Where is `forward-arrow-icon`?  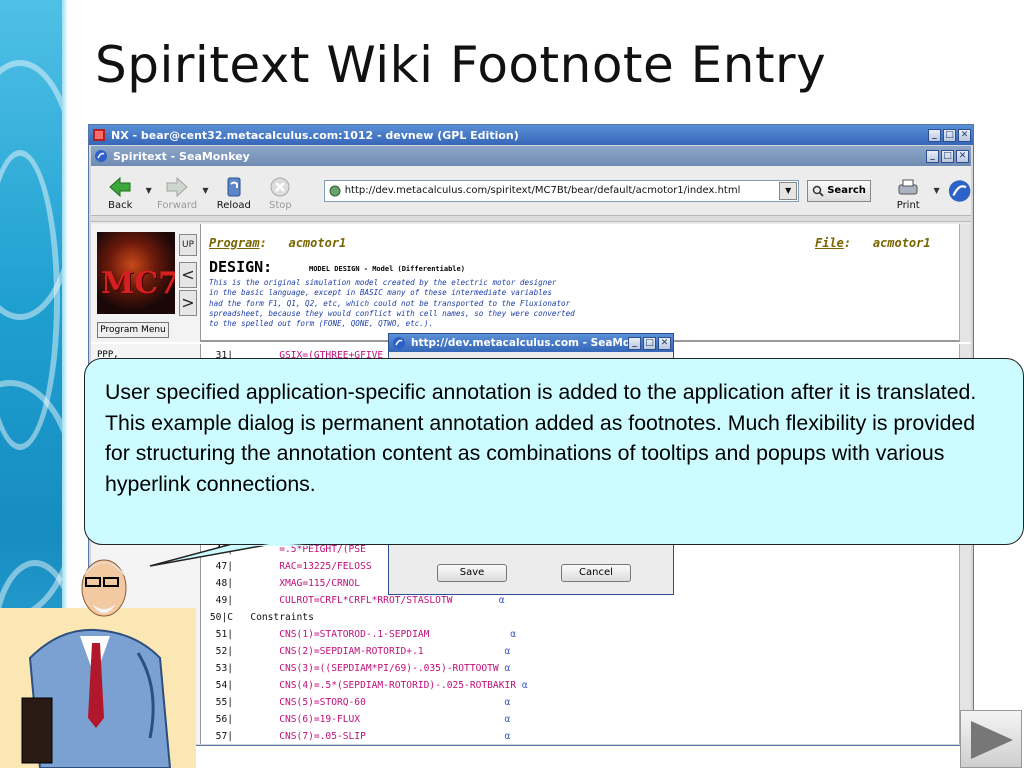
forward-arrow-icon is located at coordinates (177, 186).